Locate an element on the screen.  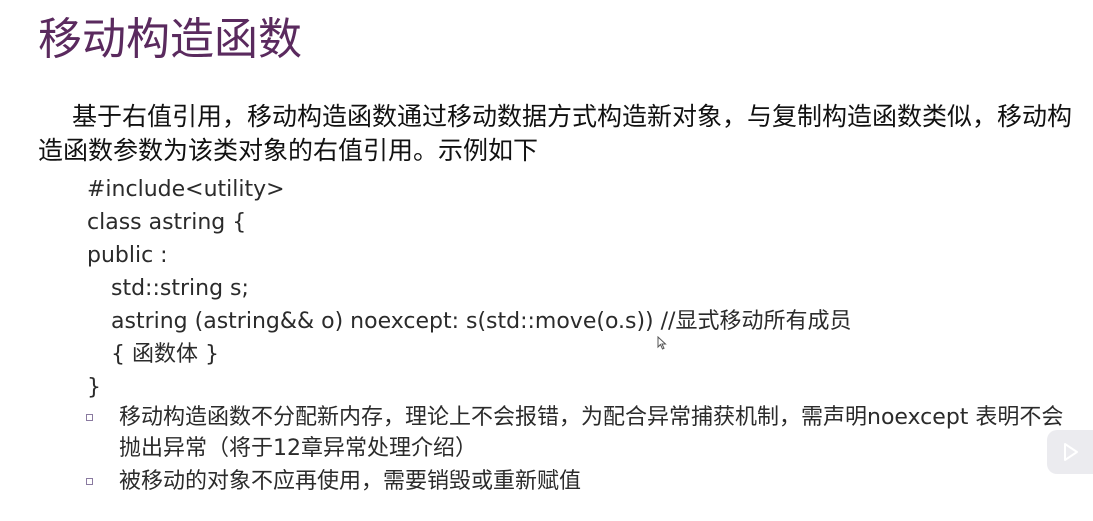
slide-title: 移动构造函数 is located at coordinates (170, 39).